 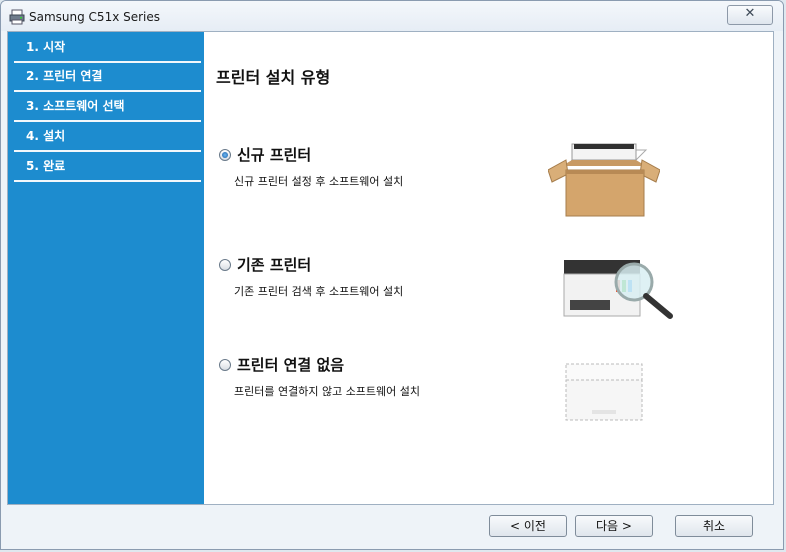 What do you see at coordinates (17, 17) in the screenshot?
I see `printer-app-icon` at bounding box center [17, 17].